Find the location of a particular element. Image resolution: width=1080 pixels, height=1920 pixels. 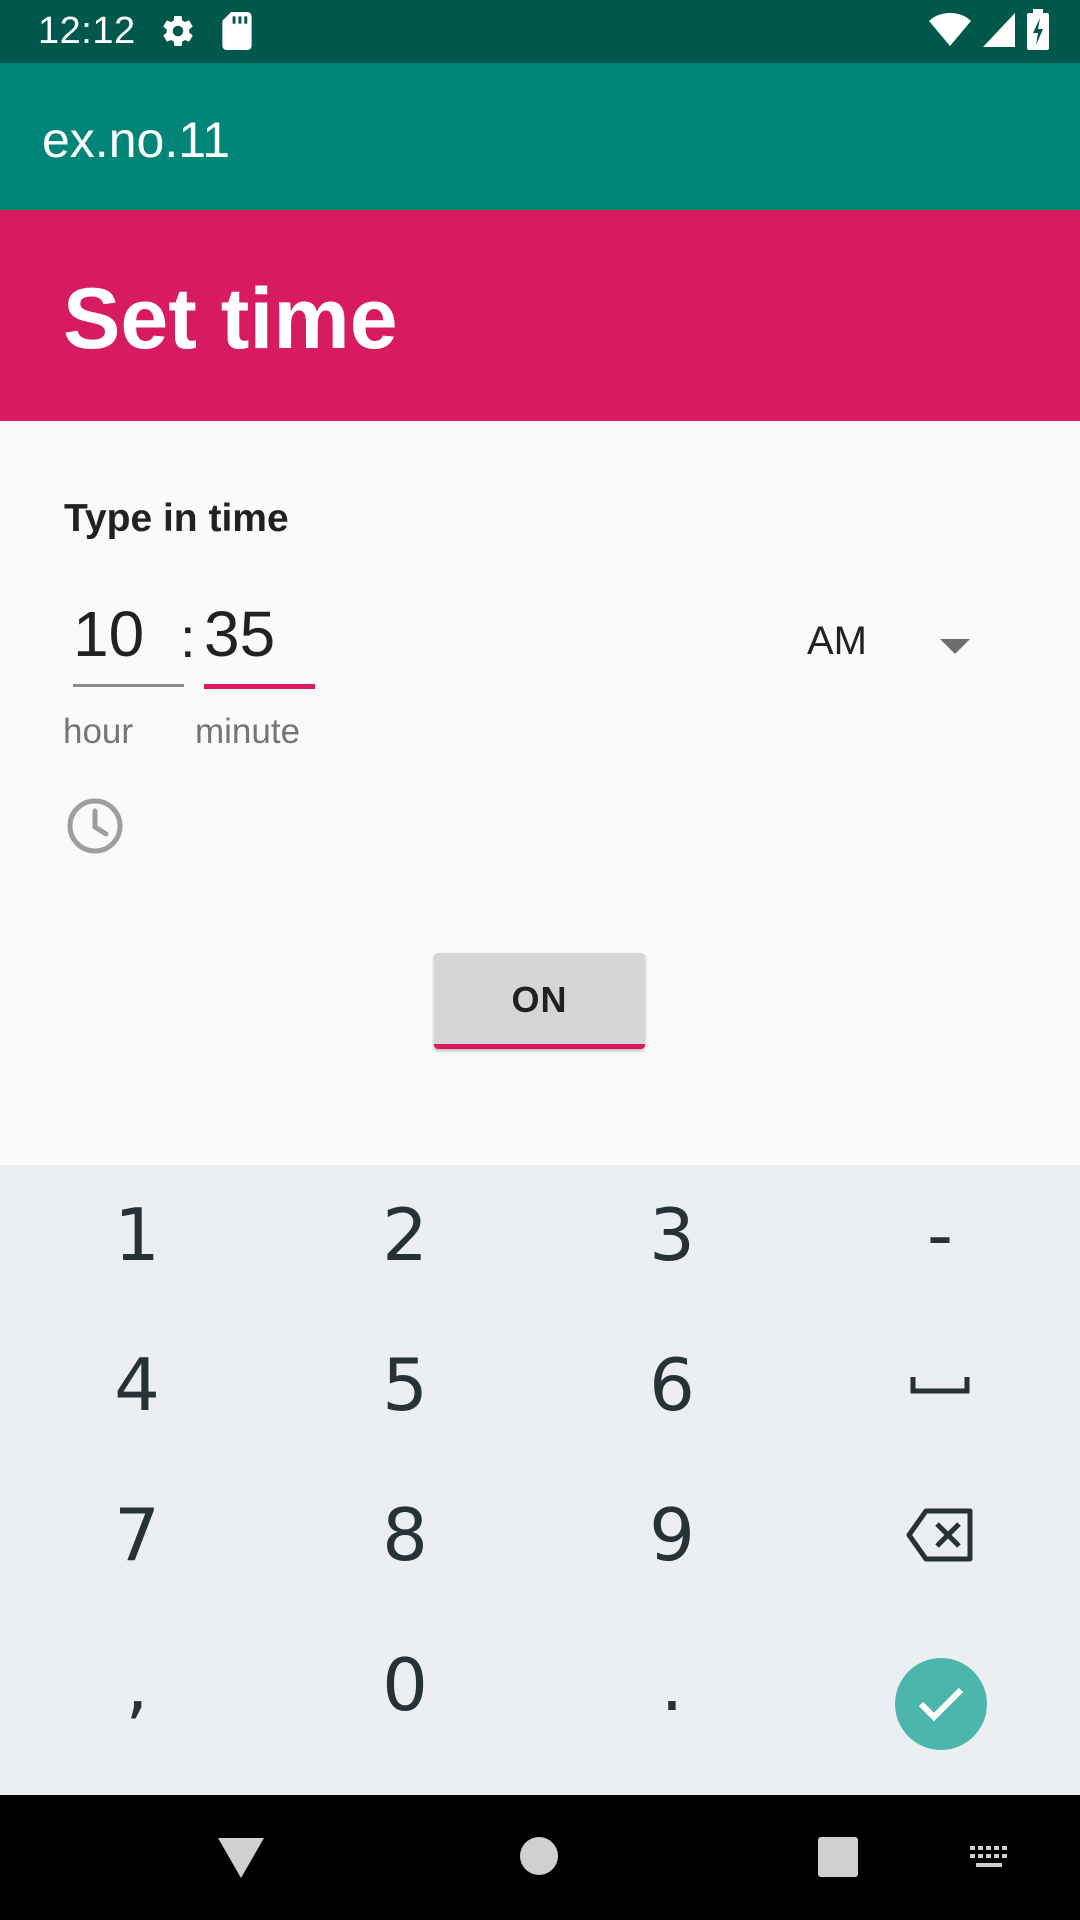

space-icon is located at coordinates (940, 1385).